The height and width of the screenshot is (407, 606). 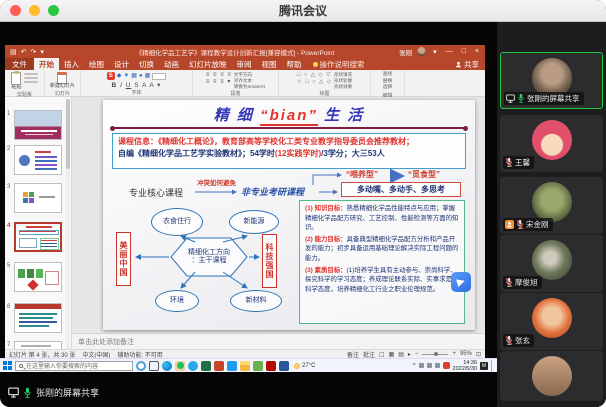 I want to click on new-slide-button: 新建幻灯片, so click(x=62, y=81).